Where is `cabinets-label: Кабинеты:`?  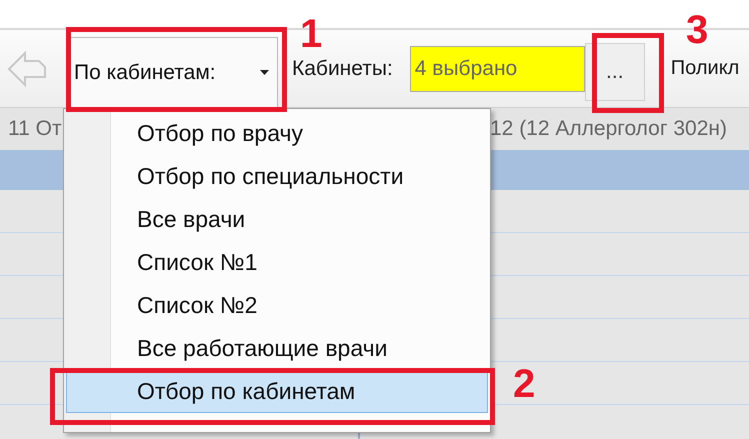 cabinets-label: Кабинеты: is located at coordinates (342, 68).